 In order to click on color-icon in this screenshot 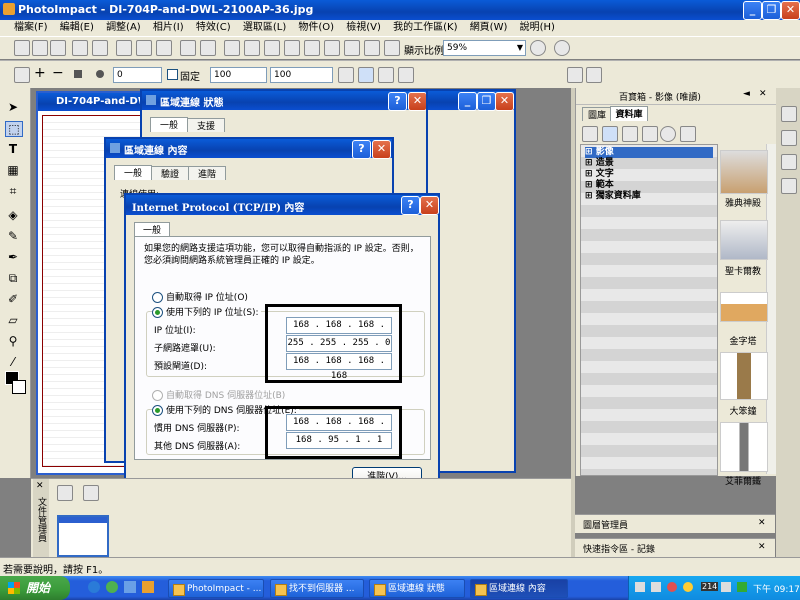, I will do `click(332, 48)`.